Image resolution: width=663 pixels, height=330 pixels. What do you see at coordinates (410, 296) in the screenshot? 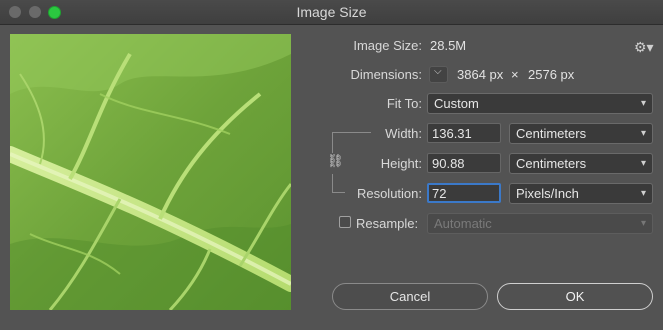
I see `cancel-button: Cancel` at bounding box center [410, 296].